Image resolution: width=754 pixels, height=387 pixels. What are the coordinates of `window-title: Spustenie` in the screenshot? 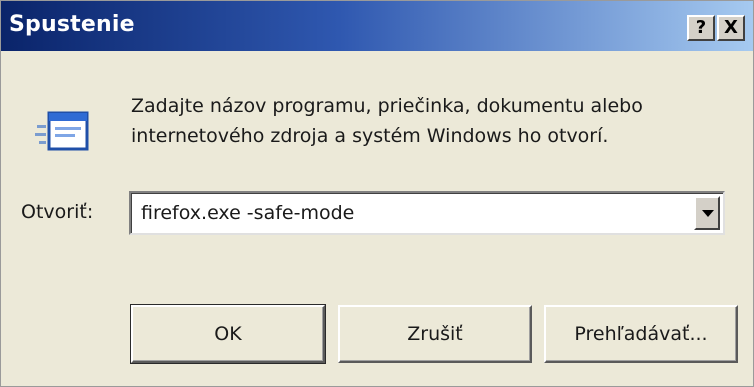 It's located at (72, 24).